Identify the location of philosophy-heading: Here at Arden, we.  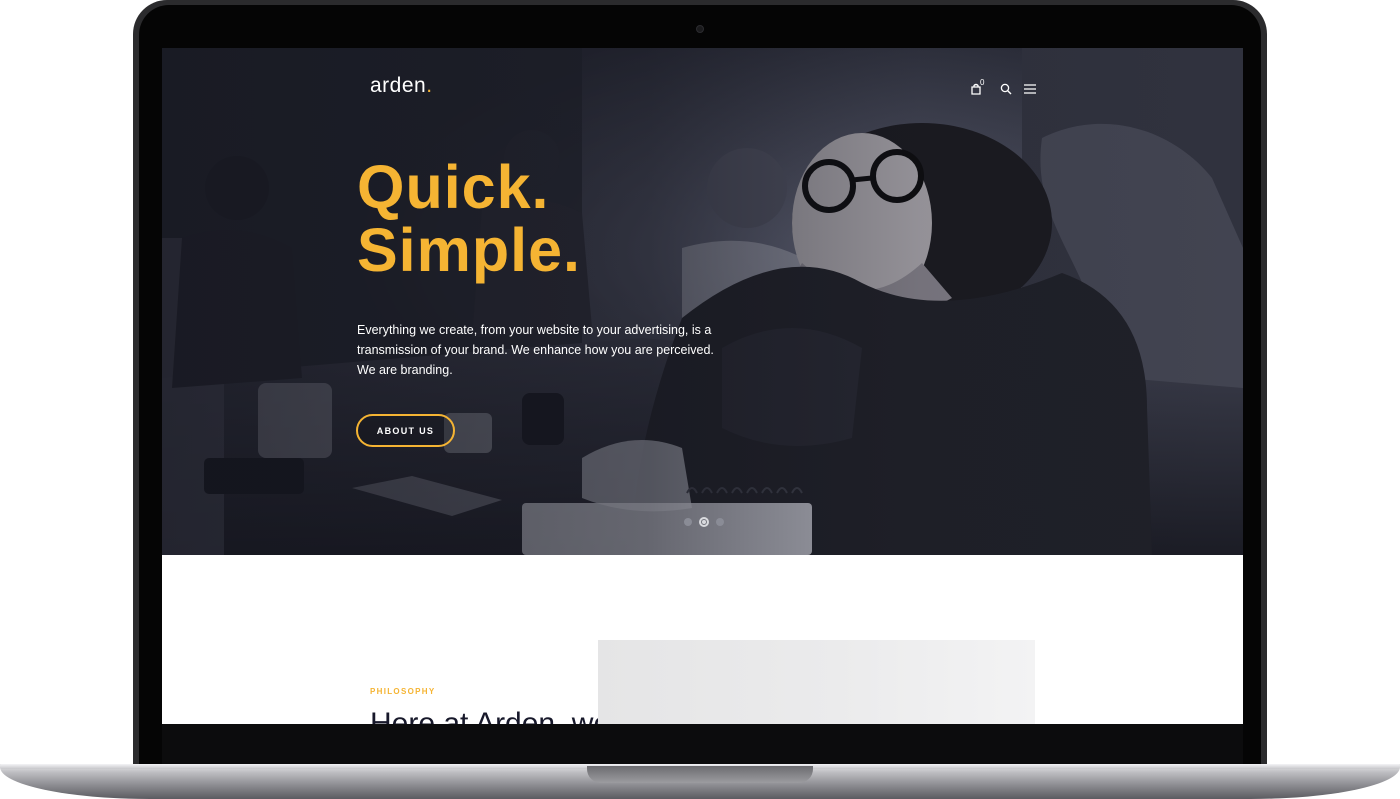
(490, 715).